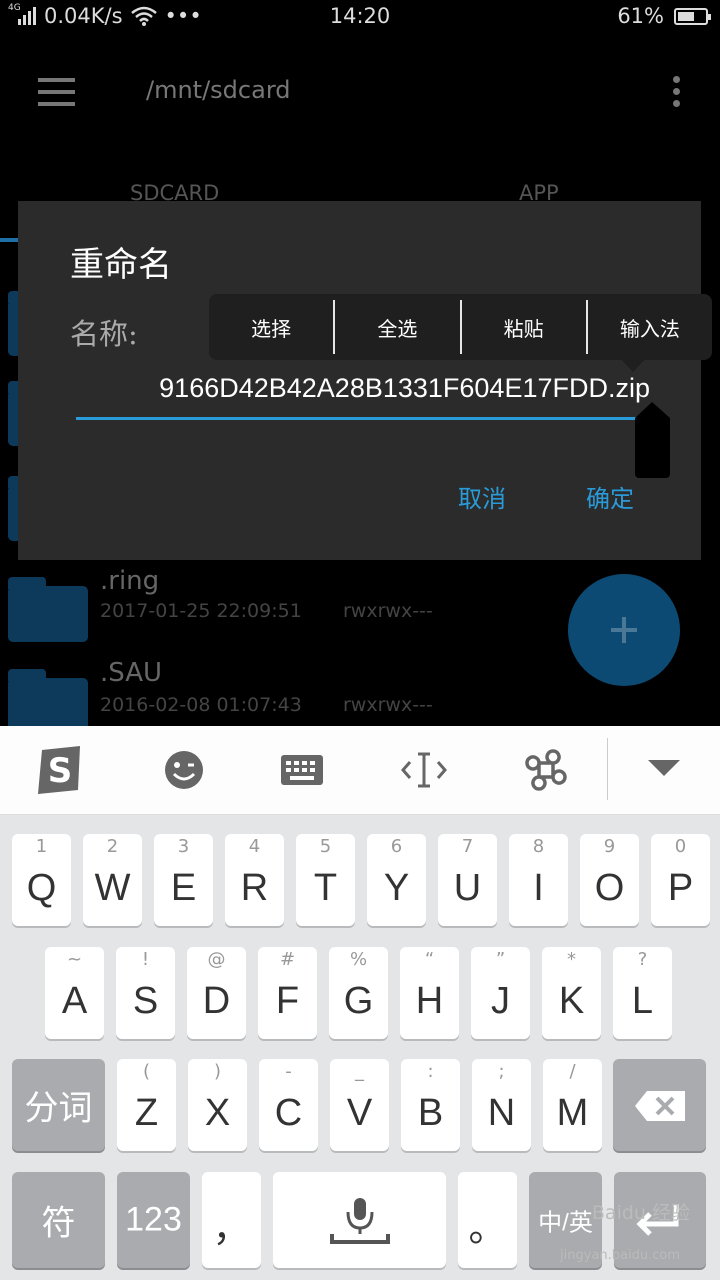 The width and height of the screenshot is (720, 1280). What do you see at coordinates (607, 769) in the screenshot?
I see `toolbar-divider` at bounding box center [607, 769].